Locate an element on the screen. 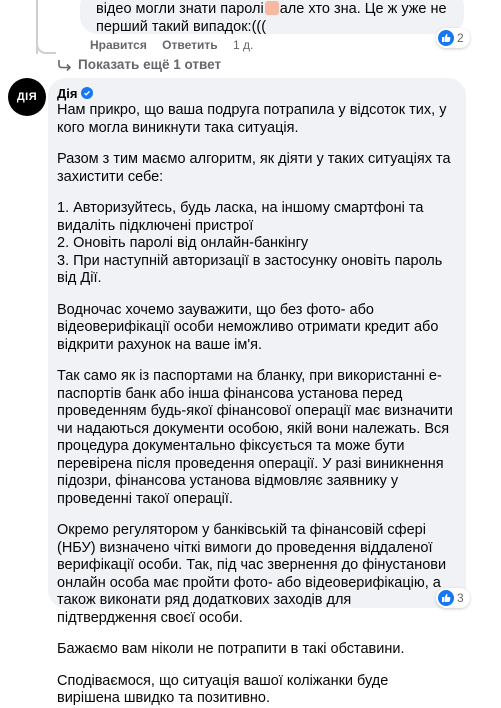  thread-connector is located at coordinates (46, 41).